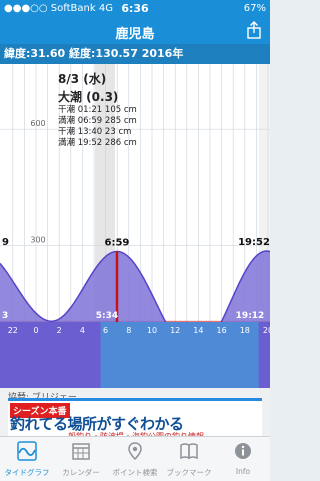  What do you see at coordinates (88, 97) in the screenshot?
I see `tide-type-label: 大潮 (0.3)` at bounding box center [88, 97].